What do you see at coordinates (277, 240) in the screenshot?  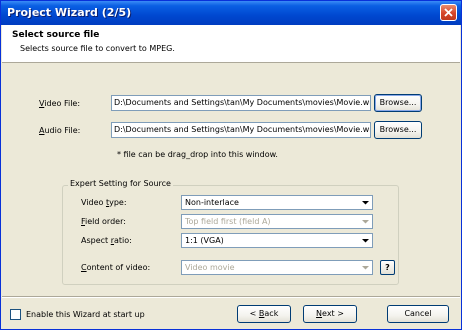 I see `aspect-ratio-select: 1:1 (VGA)` at bounding box center [277, 240].